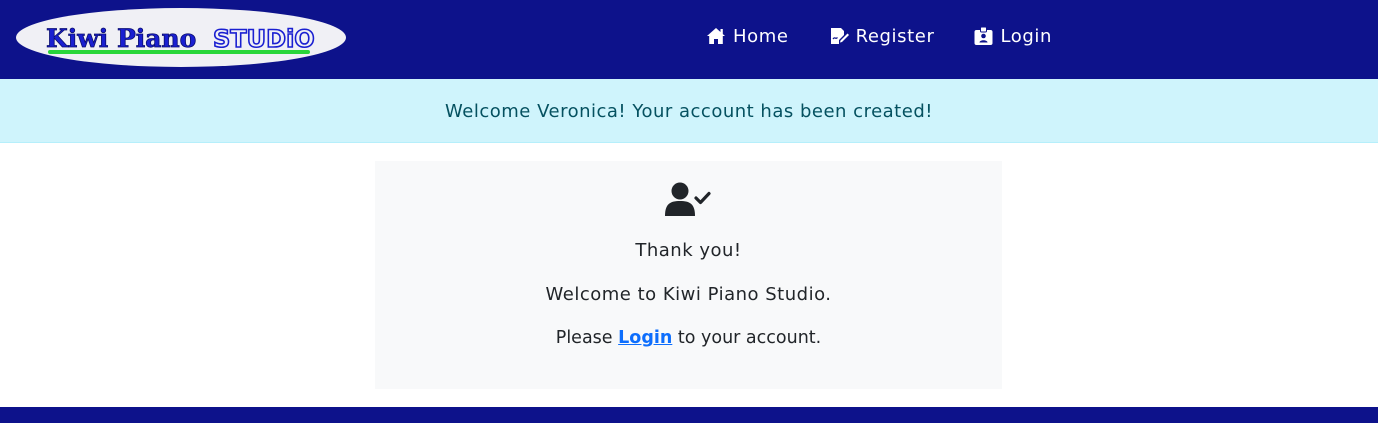 This screenshot has height=423, width=1378. What do you see at coordinates (121, 38) in the screenshot?
I see `svg-text: Kiwi Piano` at bounding box center [121, 38].